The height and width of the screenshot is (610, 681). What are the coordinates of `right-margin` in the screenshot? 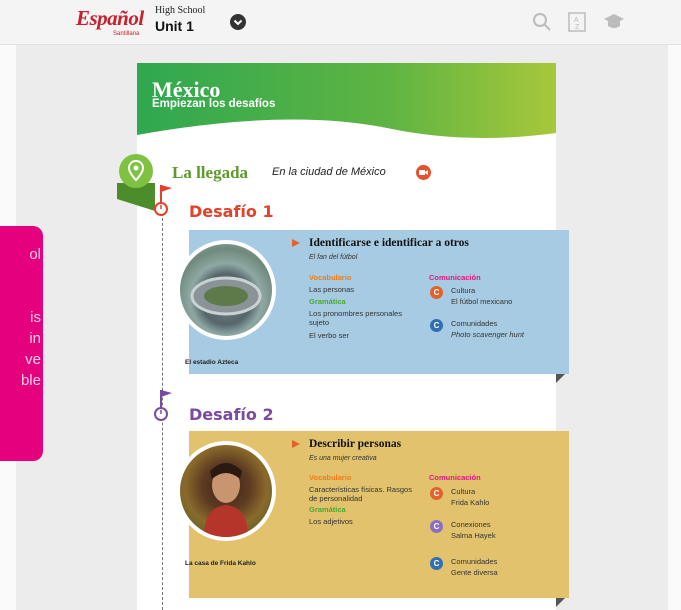 It's located at (674, 327).